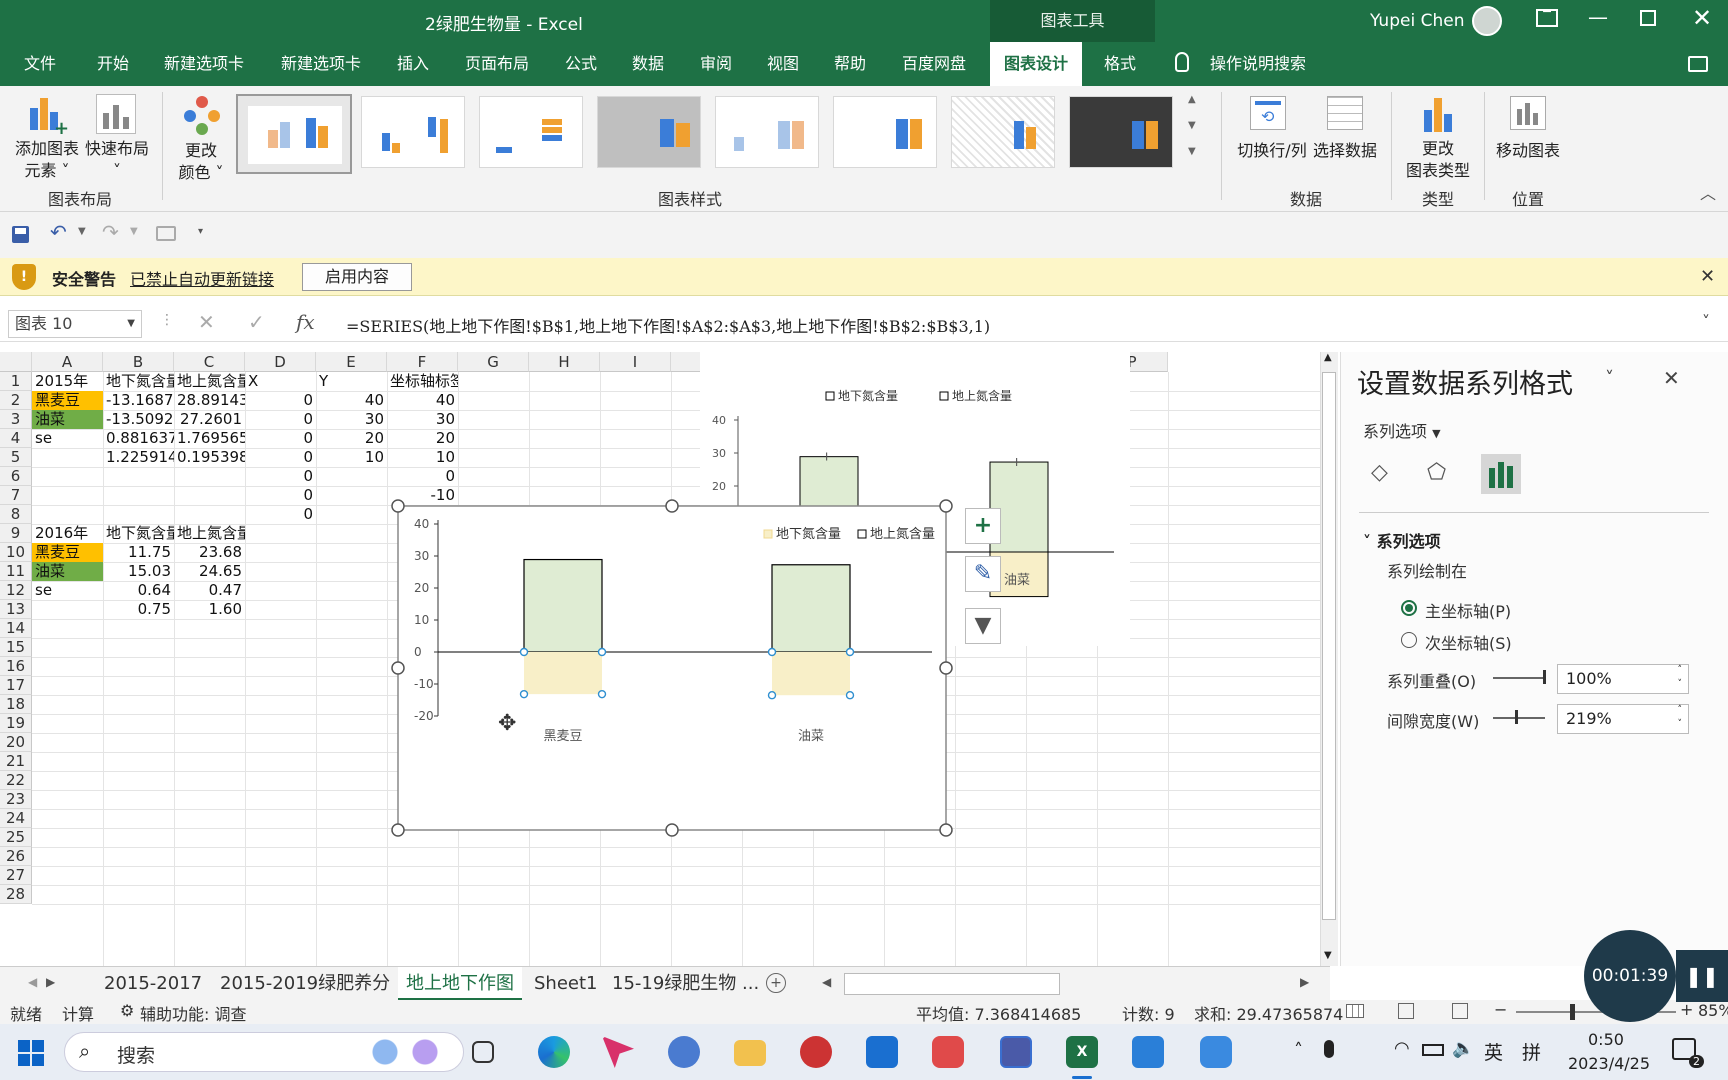  What do you see at coordinates (138, 590) in the screenshot?
I see `cell: 0.64` at bounding box center [138, 590].